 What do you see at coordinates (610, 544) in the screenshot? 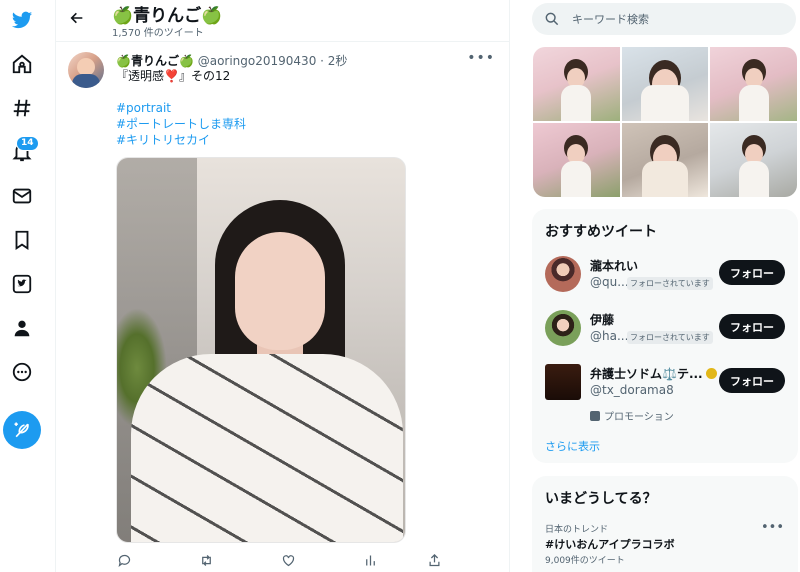
I see `trend-name: #けいおんアイプラコラボ` at bounding box center [610, 544].